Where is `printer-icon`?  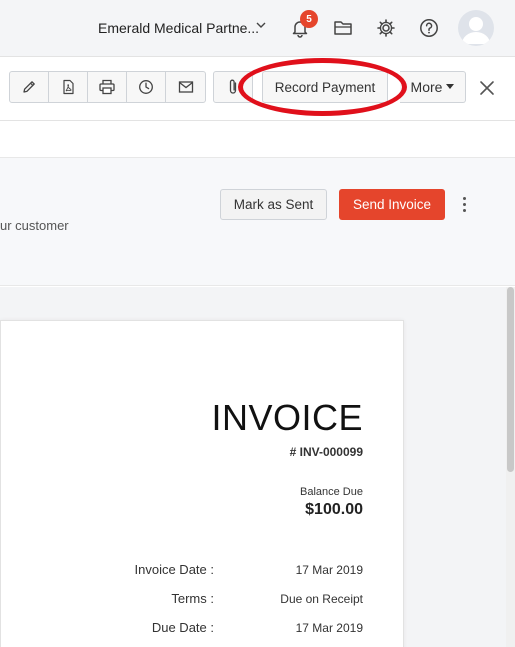
printer-icon is located at coordinates (107, 87).